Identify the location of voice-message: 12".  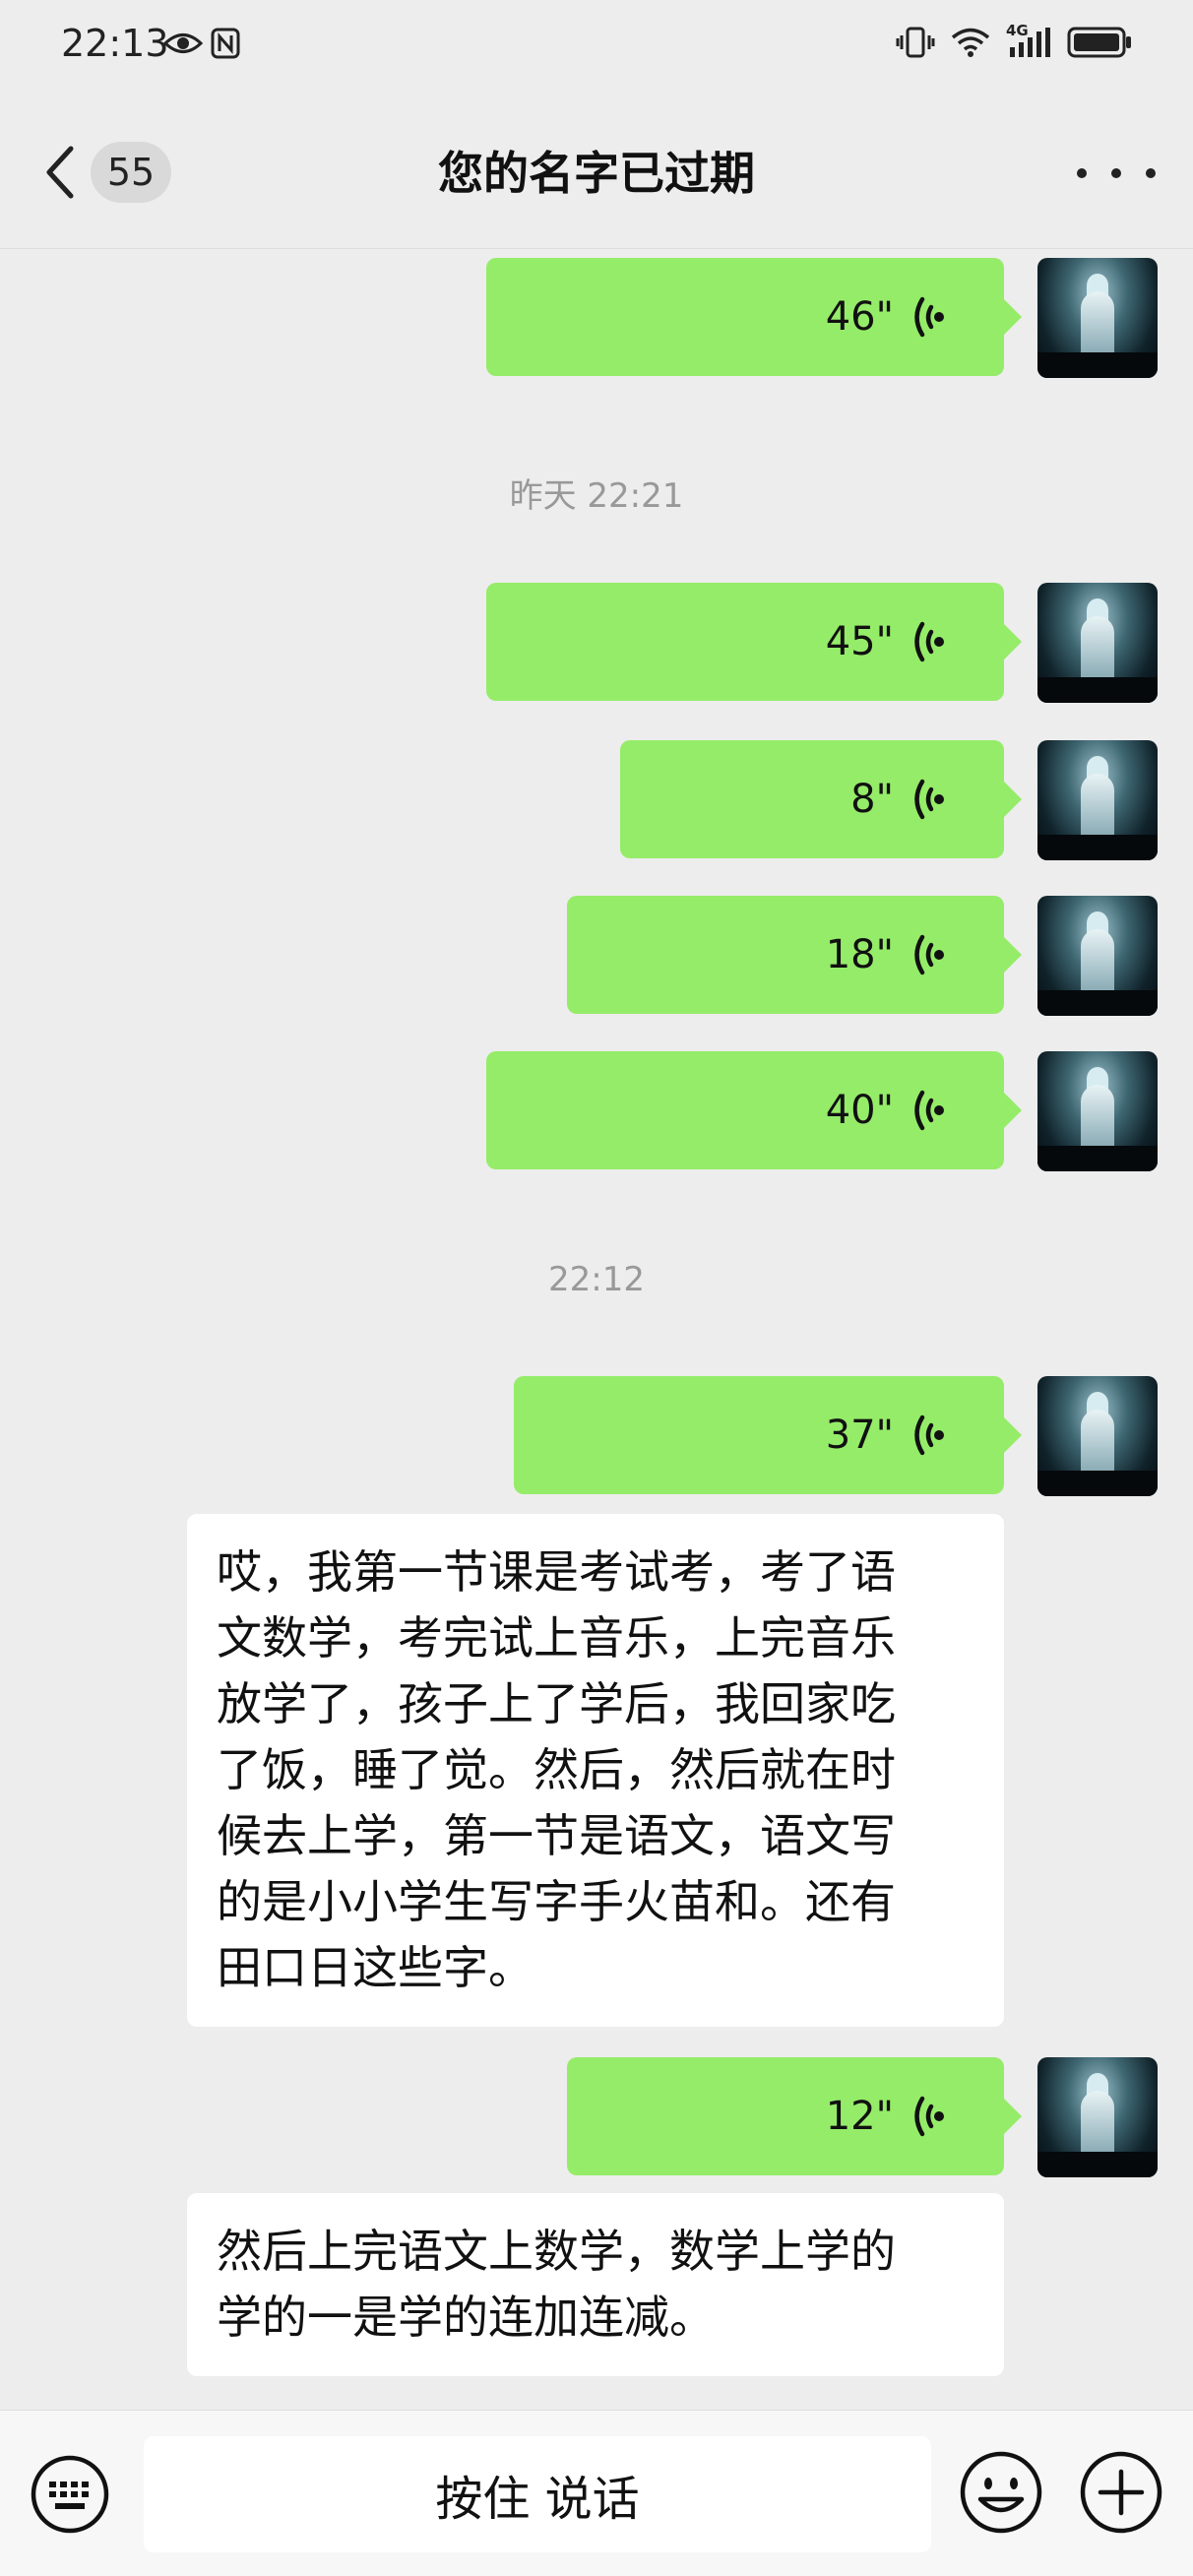
(794, 2116).